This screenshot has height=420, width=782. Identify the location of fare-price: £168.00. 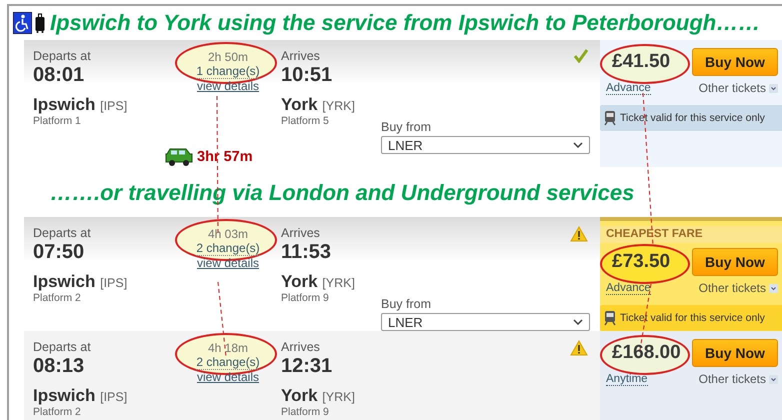
(646, 352).